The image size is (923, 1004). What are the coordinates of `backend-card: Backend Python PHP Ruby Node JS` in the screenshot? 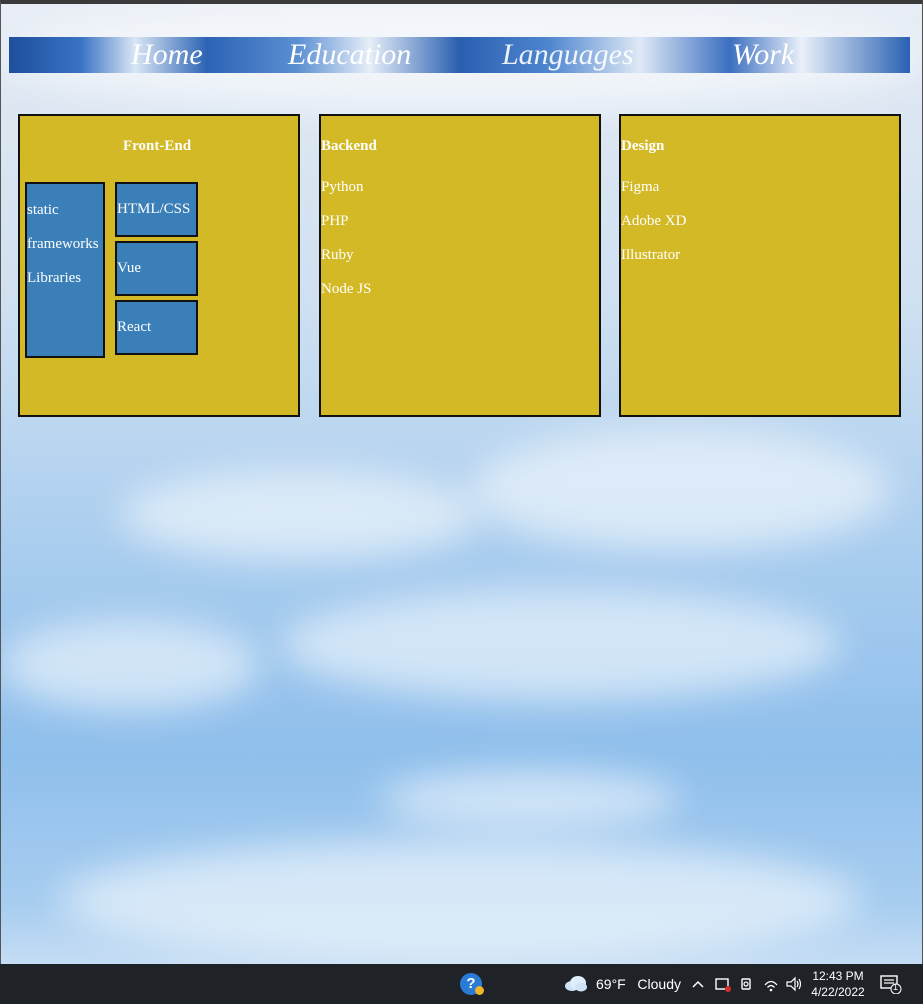 It's located at (460, 265).